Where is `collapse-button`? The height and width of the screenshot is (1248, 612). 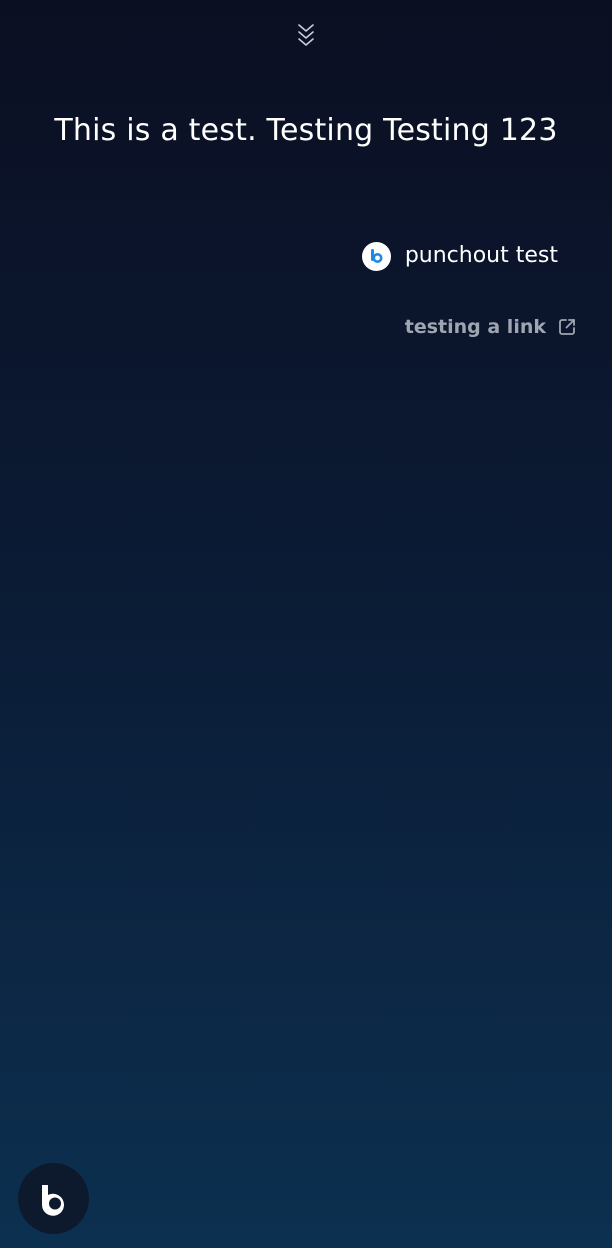 collapse-button is located at coordinates (306, 35).